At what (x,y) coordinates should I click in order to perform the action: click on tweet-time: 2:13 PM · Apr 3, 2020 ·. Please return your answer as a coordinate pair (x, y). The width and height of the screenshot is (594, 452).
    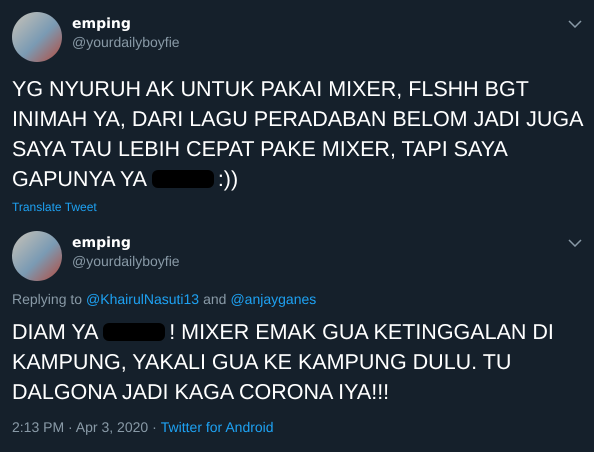
    Looking at the image, I should click on (84, 427).